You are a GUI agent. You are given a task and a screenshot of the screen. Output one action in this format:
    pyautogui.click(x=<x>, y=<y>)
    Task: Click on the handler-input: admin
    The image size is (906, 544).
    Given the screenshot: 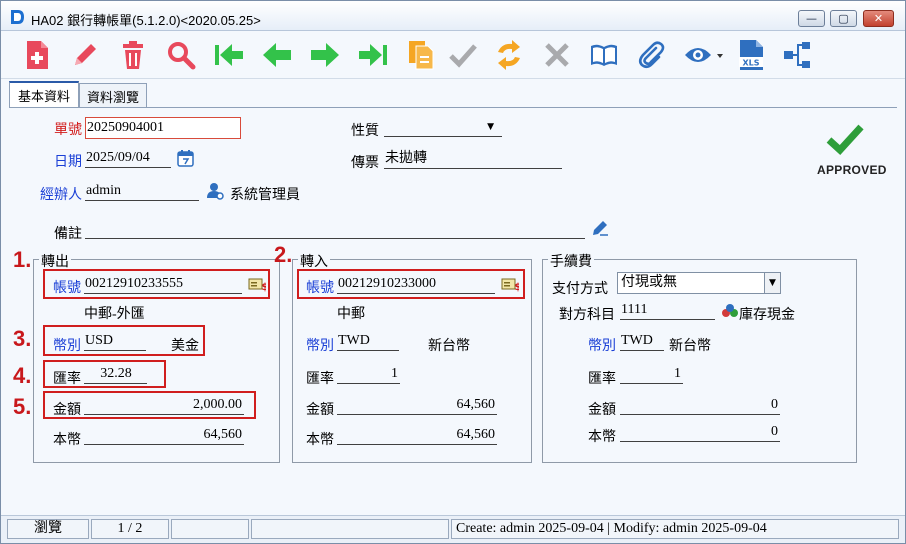 What is the action you would take?
    pyautogui.click(x=142, y=191)
    